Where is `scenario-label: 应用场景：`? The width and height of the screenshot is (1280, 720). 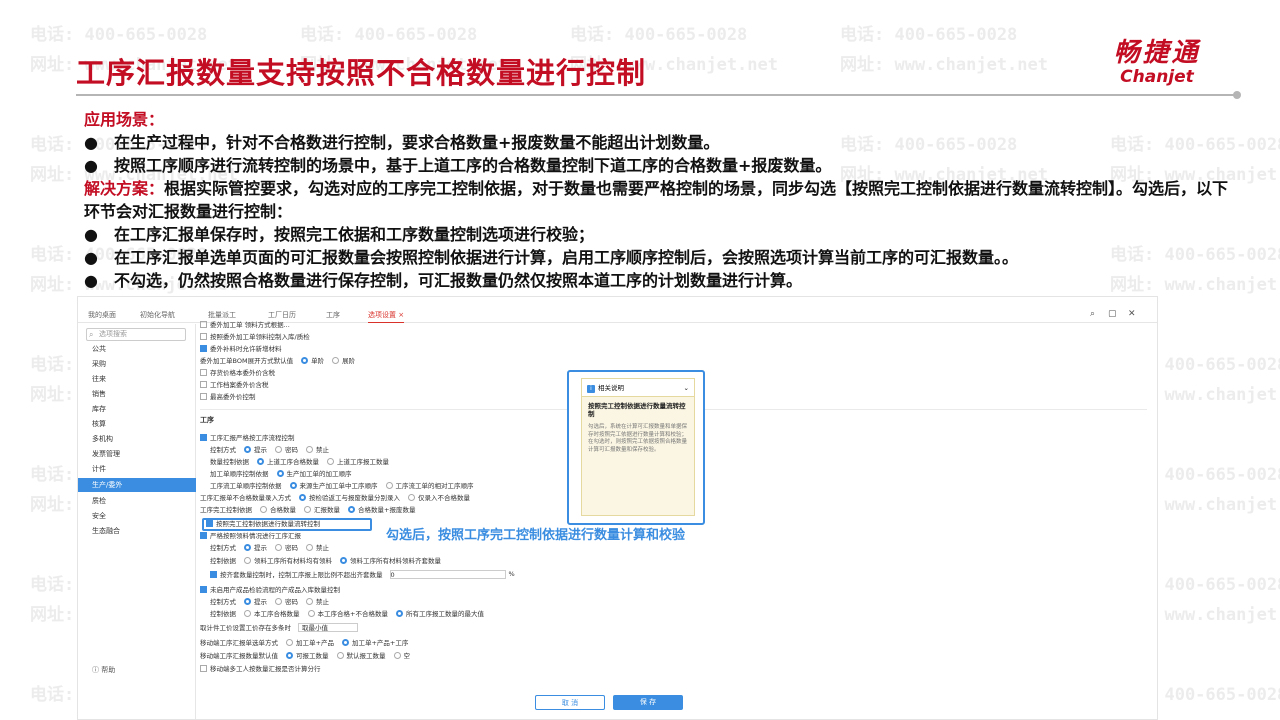
scenario-label: 应用场景： is located at coordinates (124, 119).